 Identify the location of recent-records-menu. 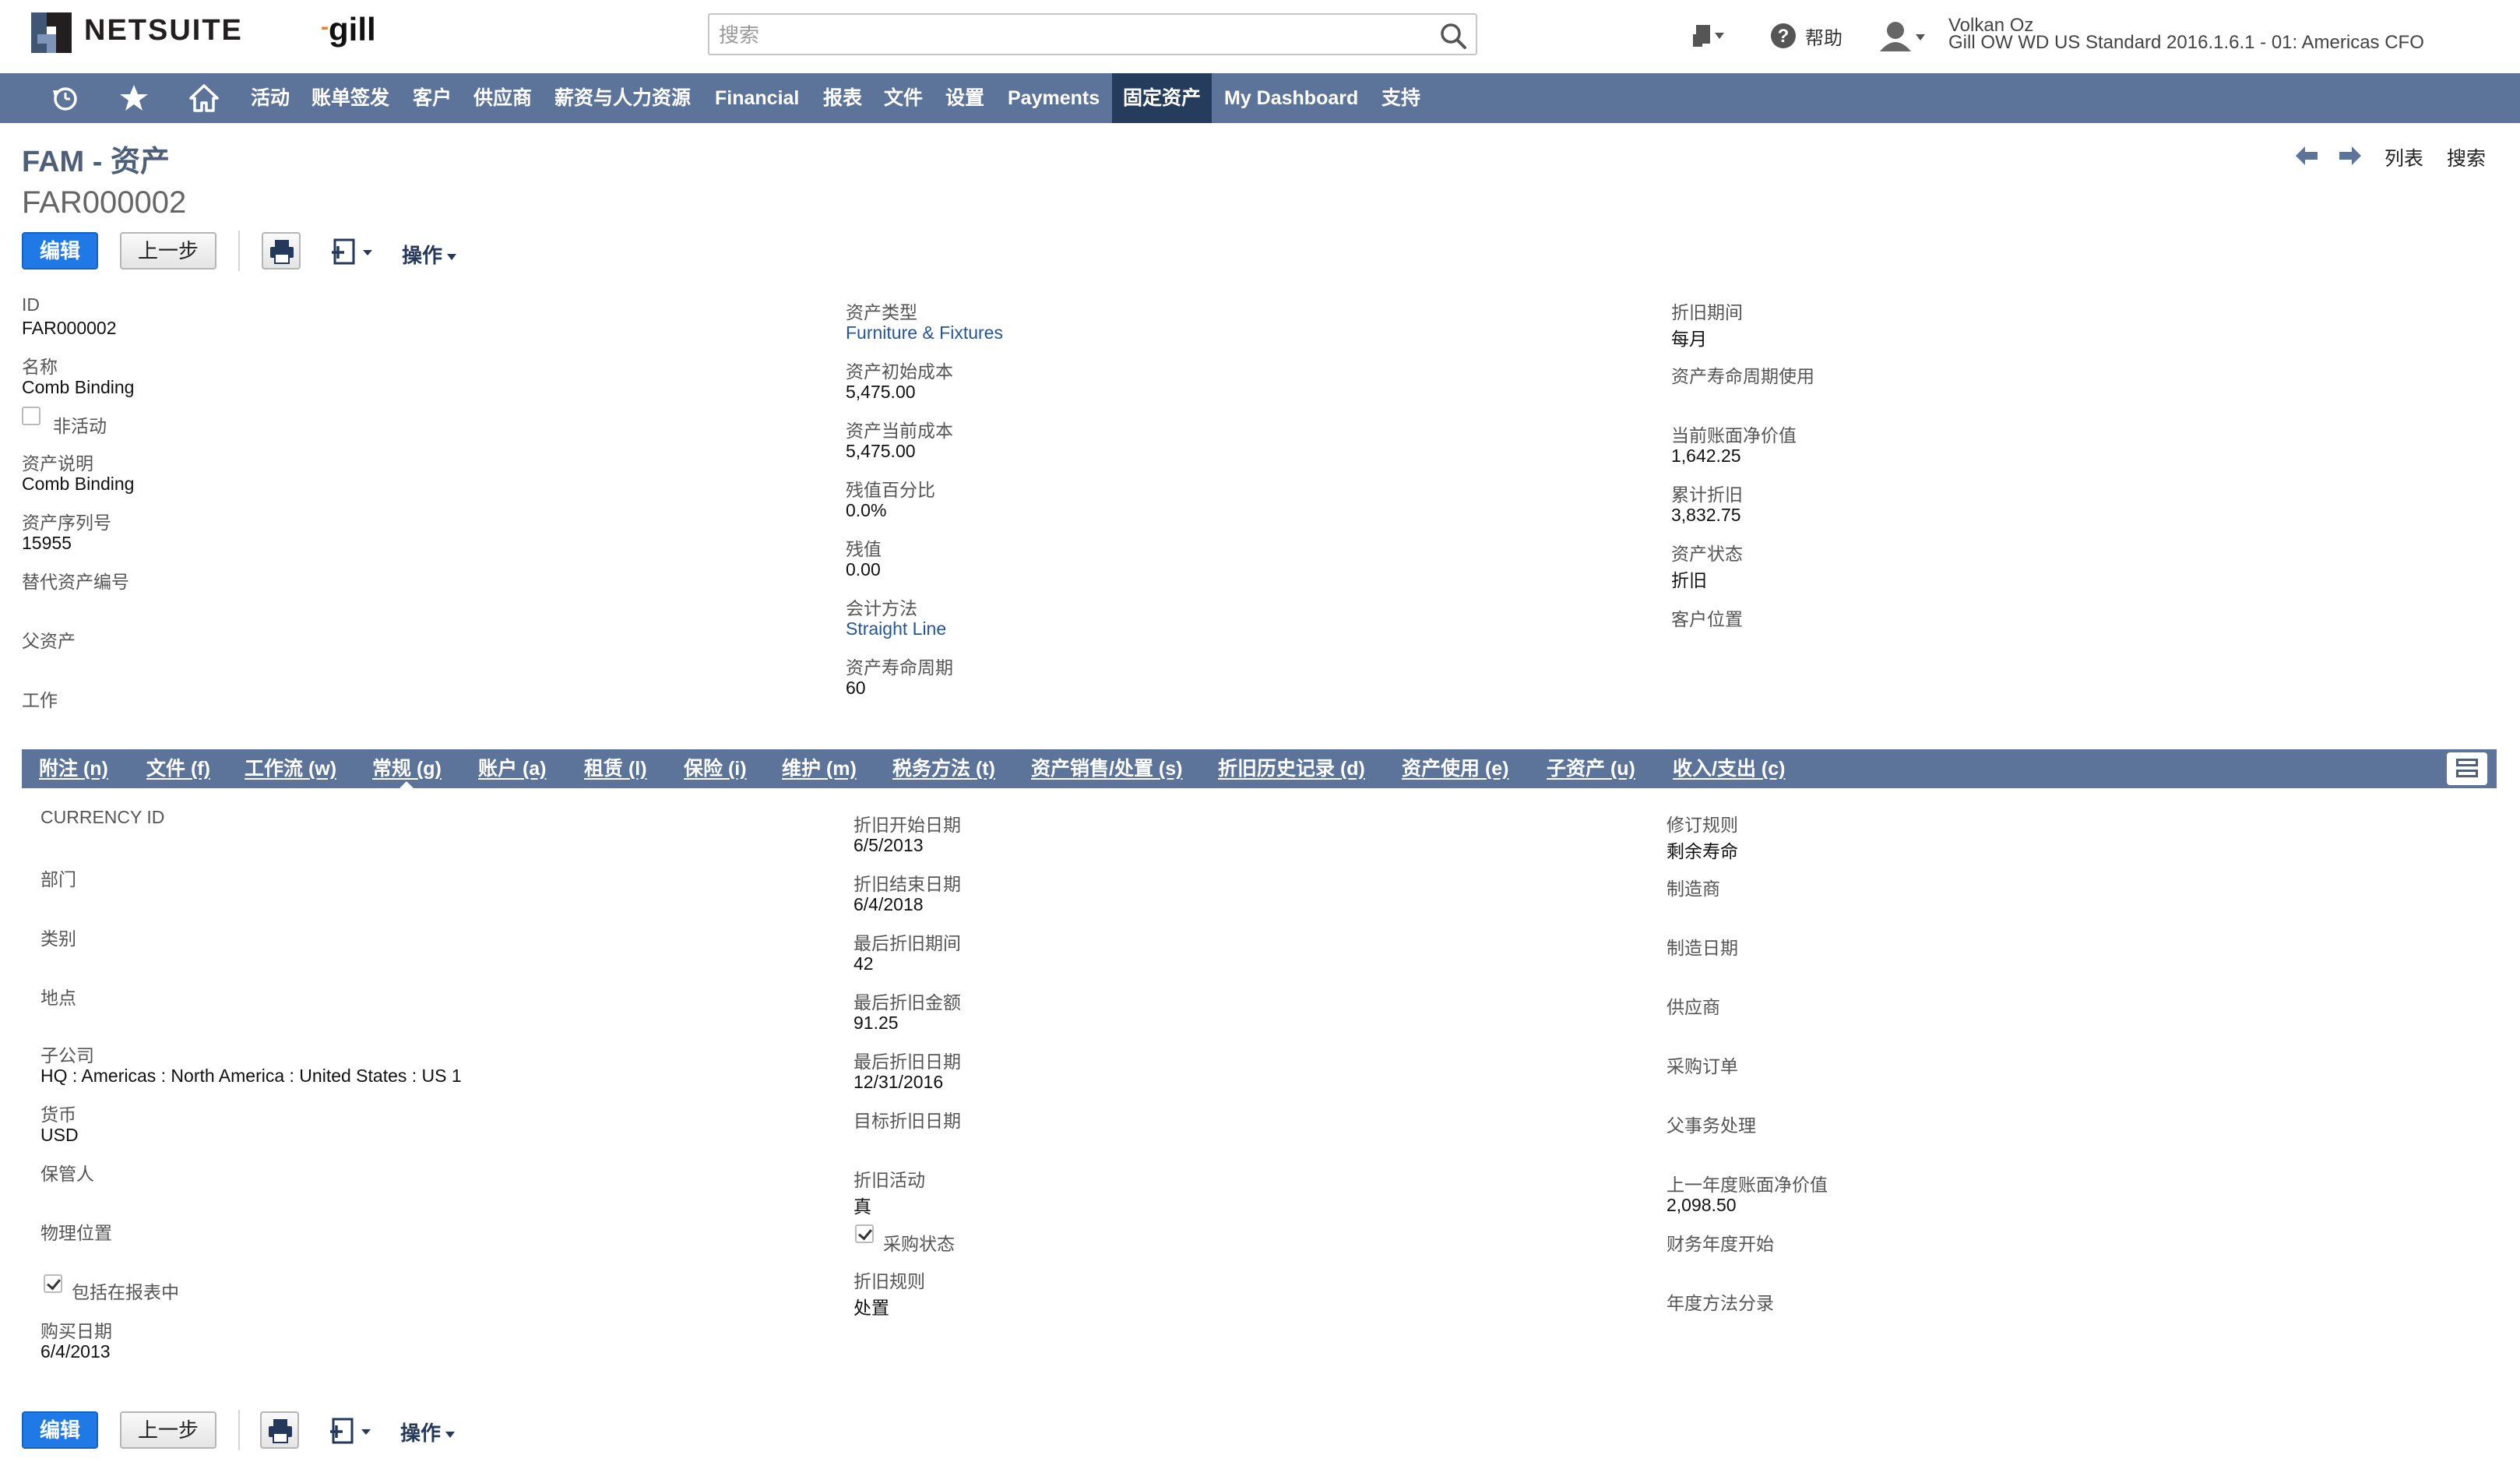
(1708, 36).